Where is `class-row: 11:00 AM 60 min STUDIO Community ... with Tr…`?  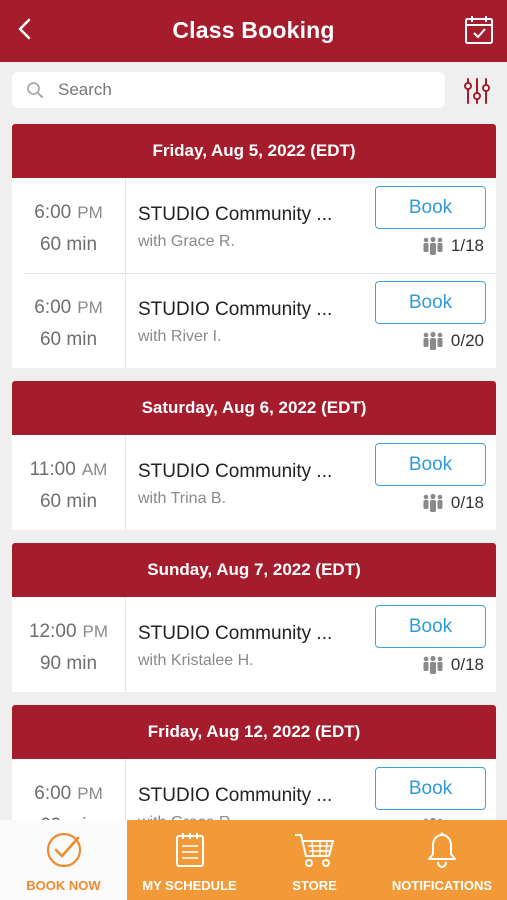 class-row: 11:00 AM 60 min STUDIO Community ... with Tr… is located at coordinates (254, 482).